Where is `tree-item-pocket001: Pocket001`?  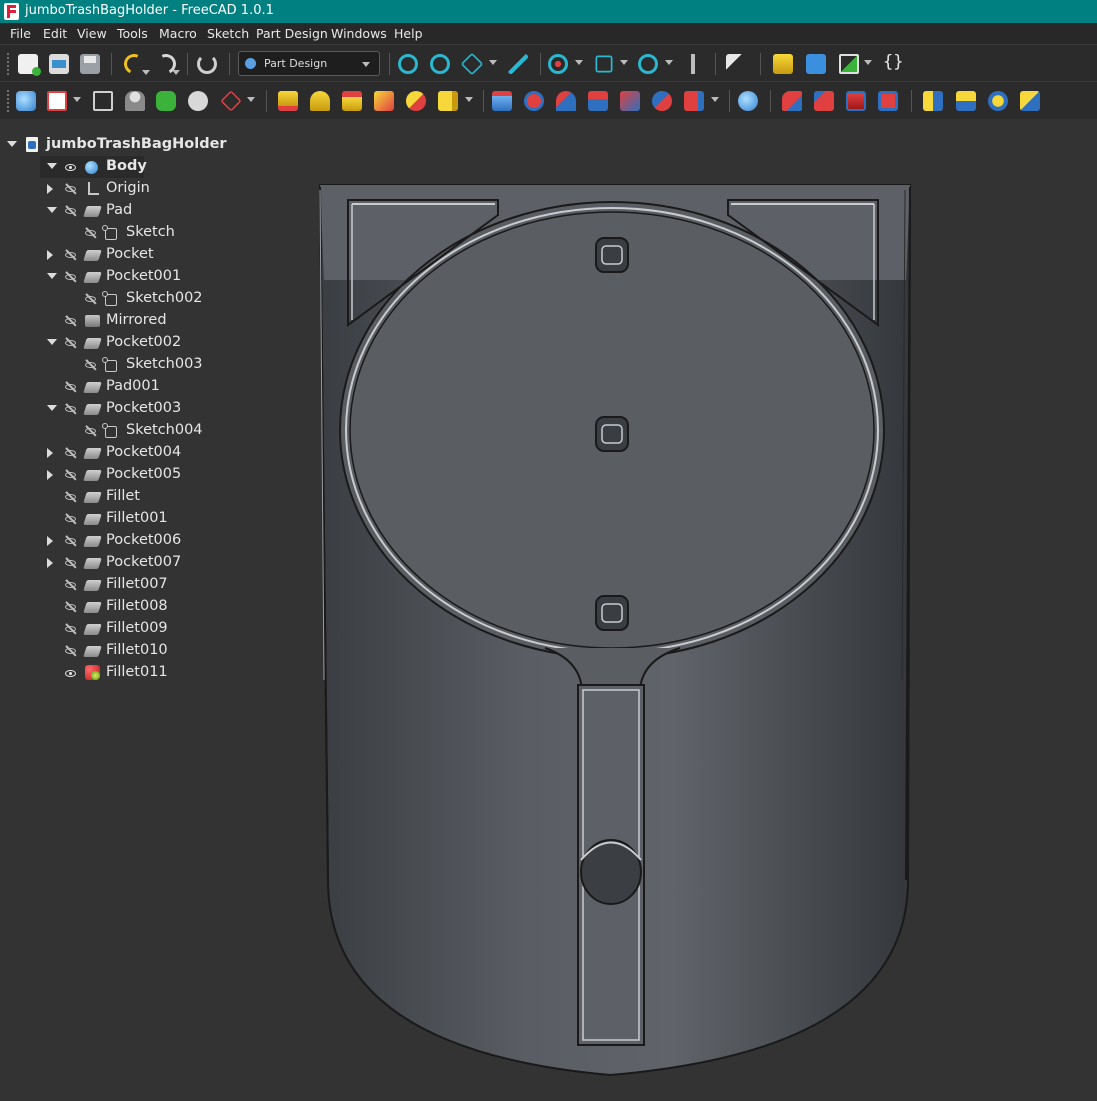
tree-item-pocket001: Pocket001 is located at coordinates (160, 277).